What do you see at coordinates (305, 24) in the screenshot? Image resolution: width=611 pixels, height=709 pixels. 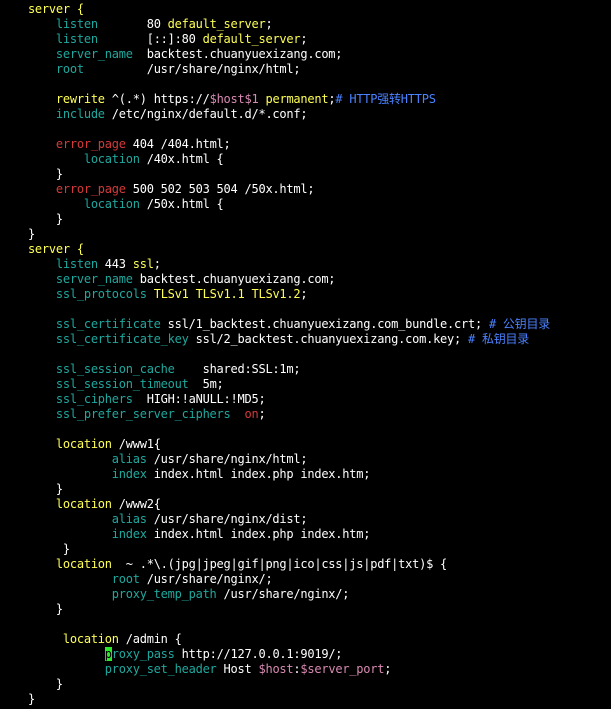 I see `code-line: listen 80 default_server;` at bounding box center [305, 24].